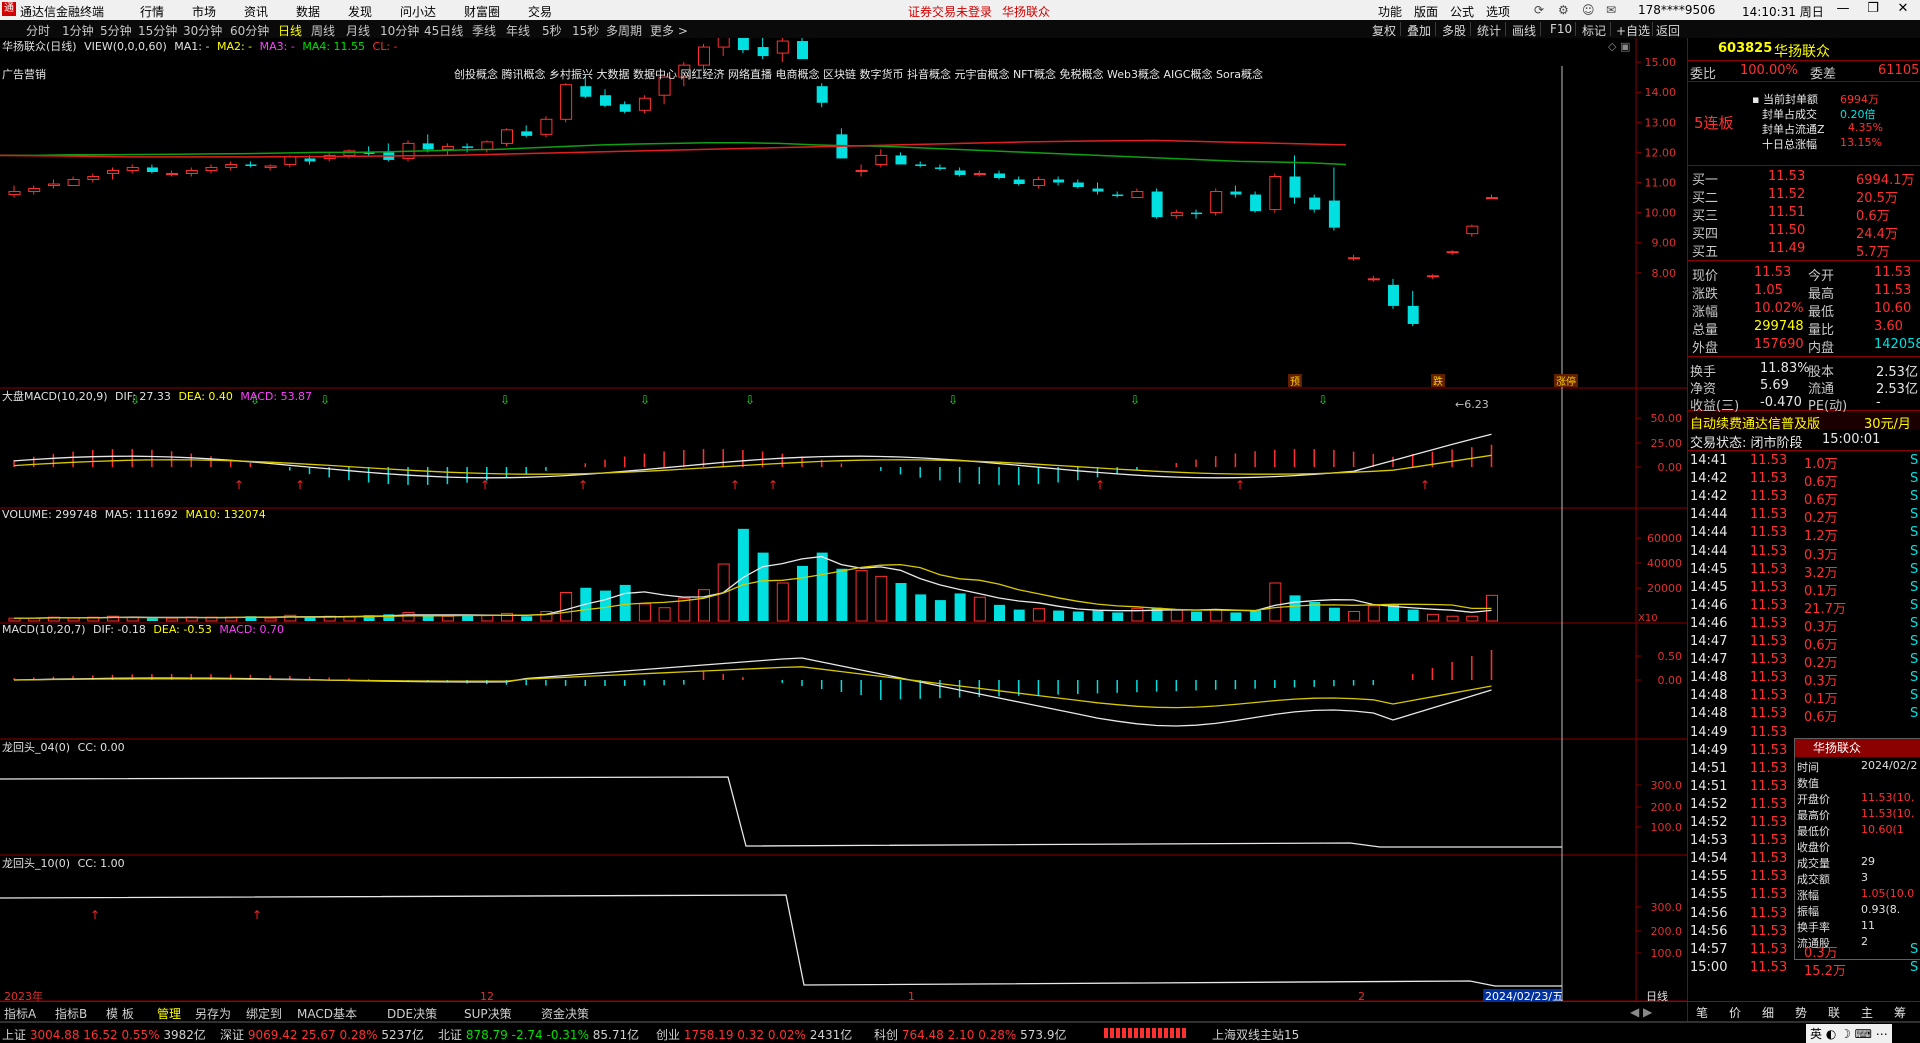 Image resolution: width=1920 pixels, height=1043 pixels. I want to click on menu-shichang: 市场, so click(204, 11).